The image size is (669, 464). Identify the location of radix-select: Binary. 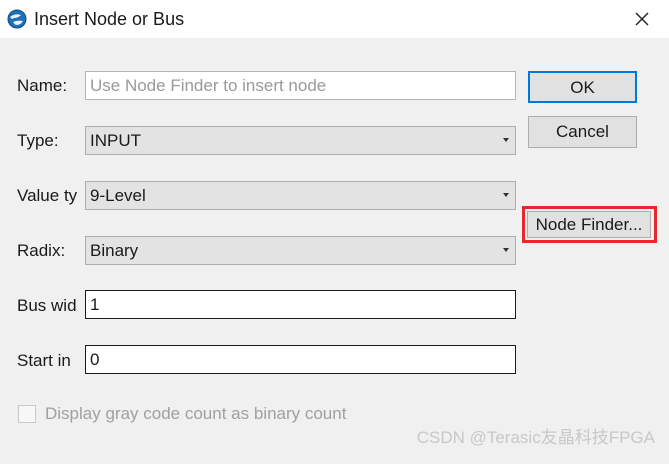
(300, 250).